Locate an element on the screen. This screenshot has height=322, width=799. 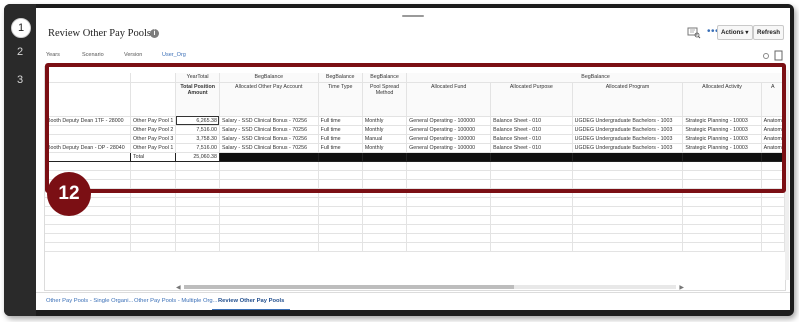
step-2-indicator: 2 is located at coordinates (20, 52).